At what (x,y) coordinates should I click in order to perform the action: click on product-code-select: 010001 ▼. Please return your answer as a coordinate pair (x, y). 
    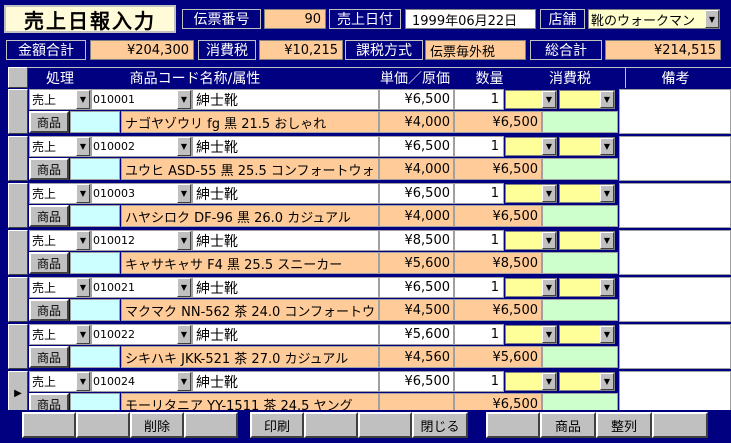
    Looking at the image, I should click on (141, 99).